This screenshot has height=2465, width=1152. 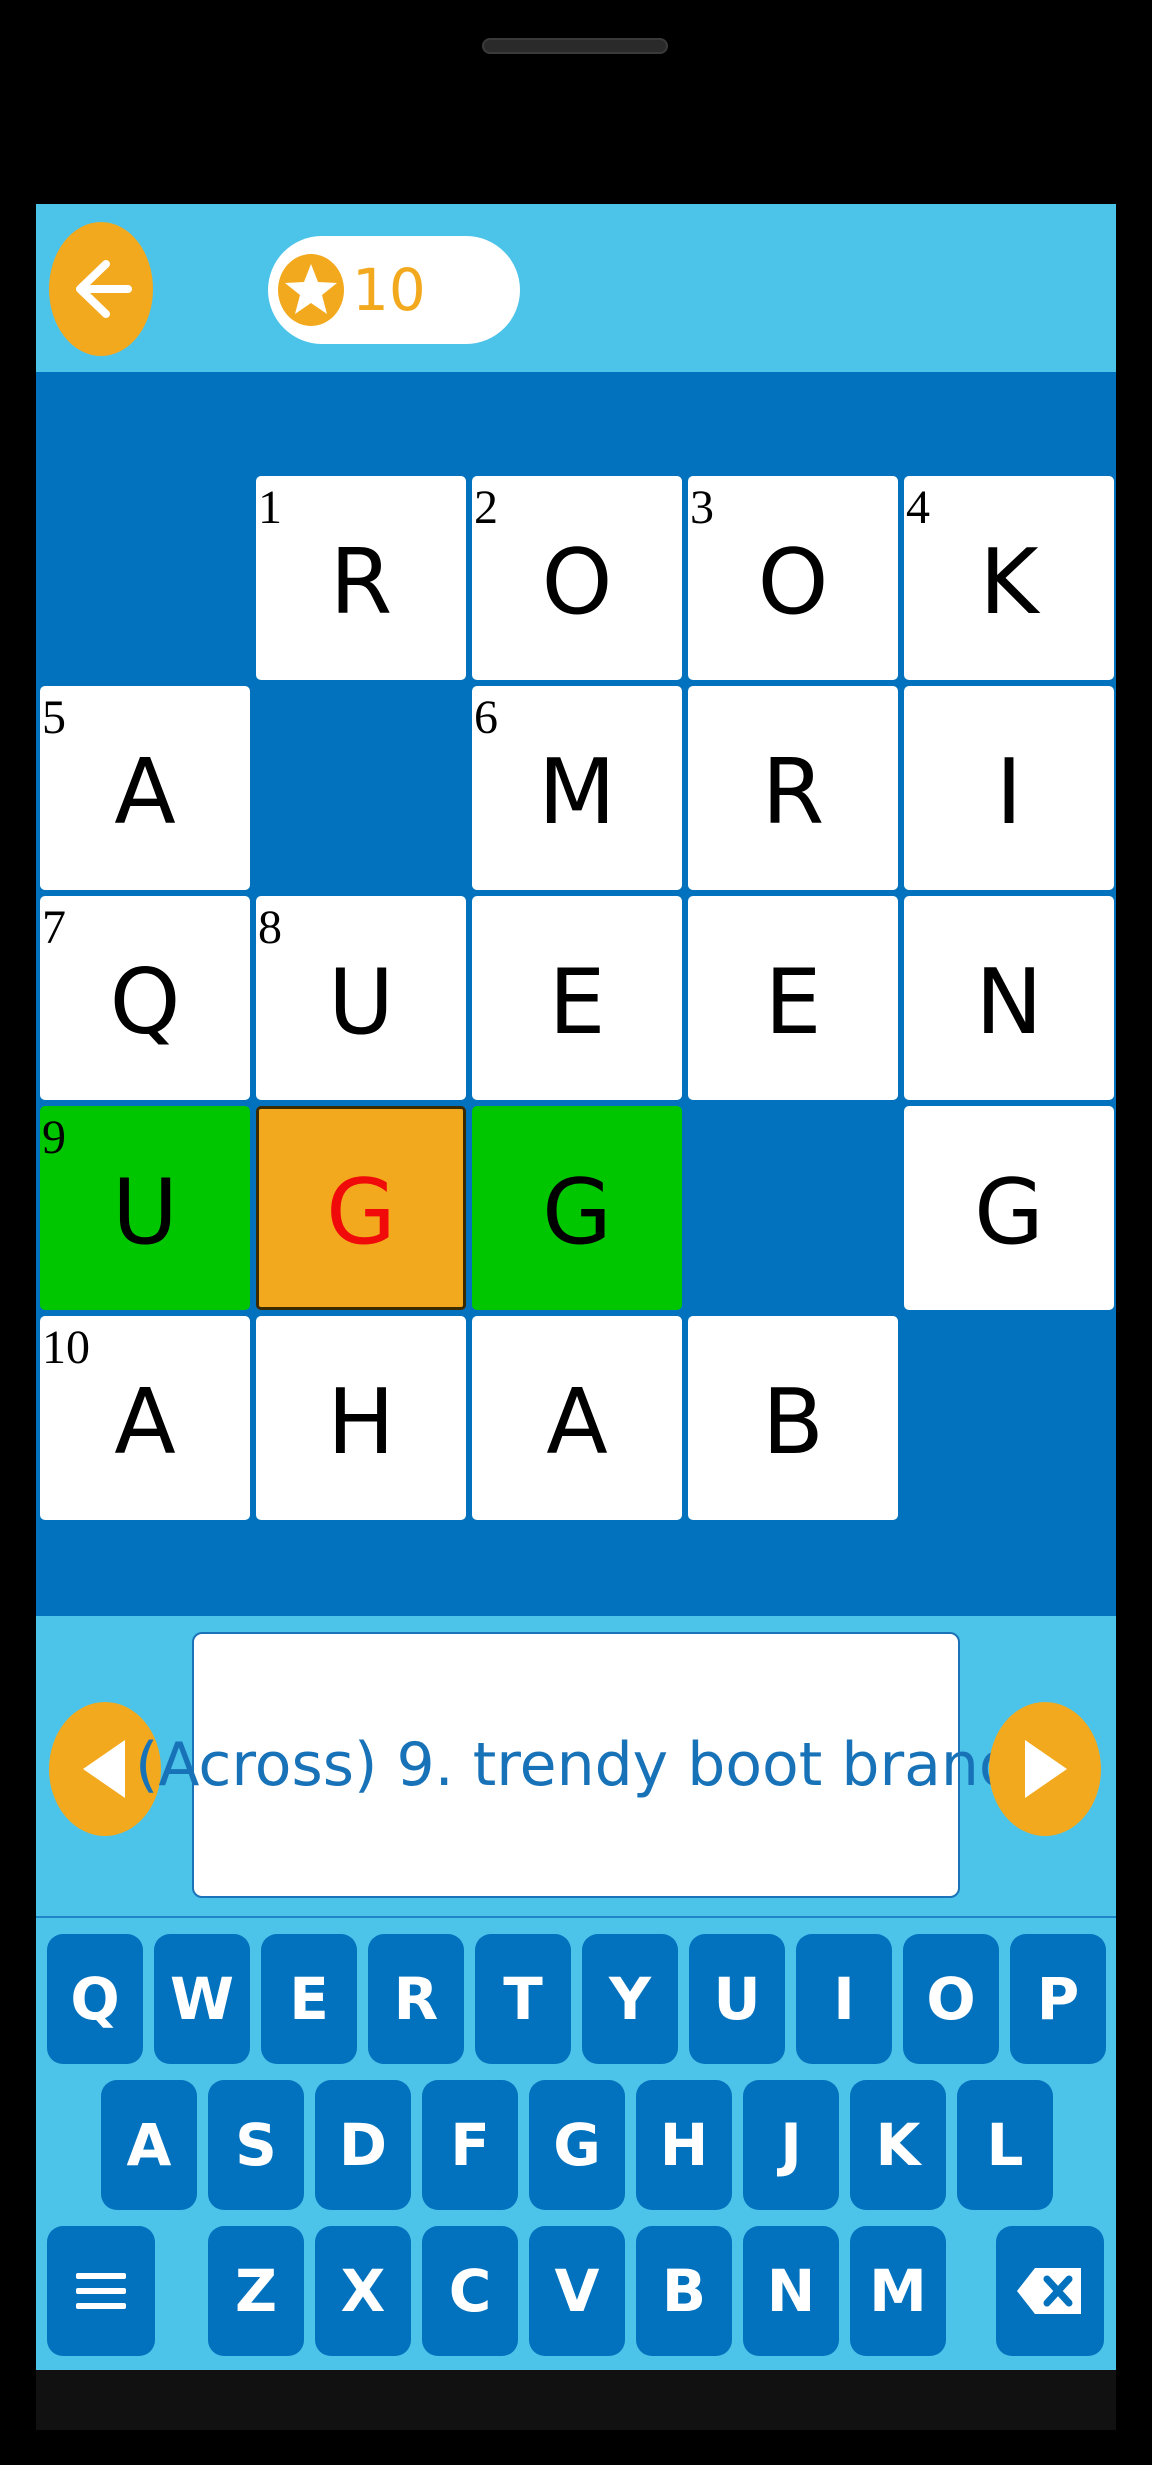 I want to click on grid-cell-selected: G, so click(x=361, y=1208).